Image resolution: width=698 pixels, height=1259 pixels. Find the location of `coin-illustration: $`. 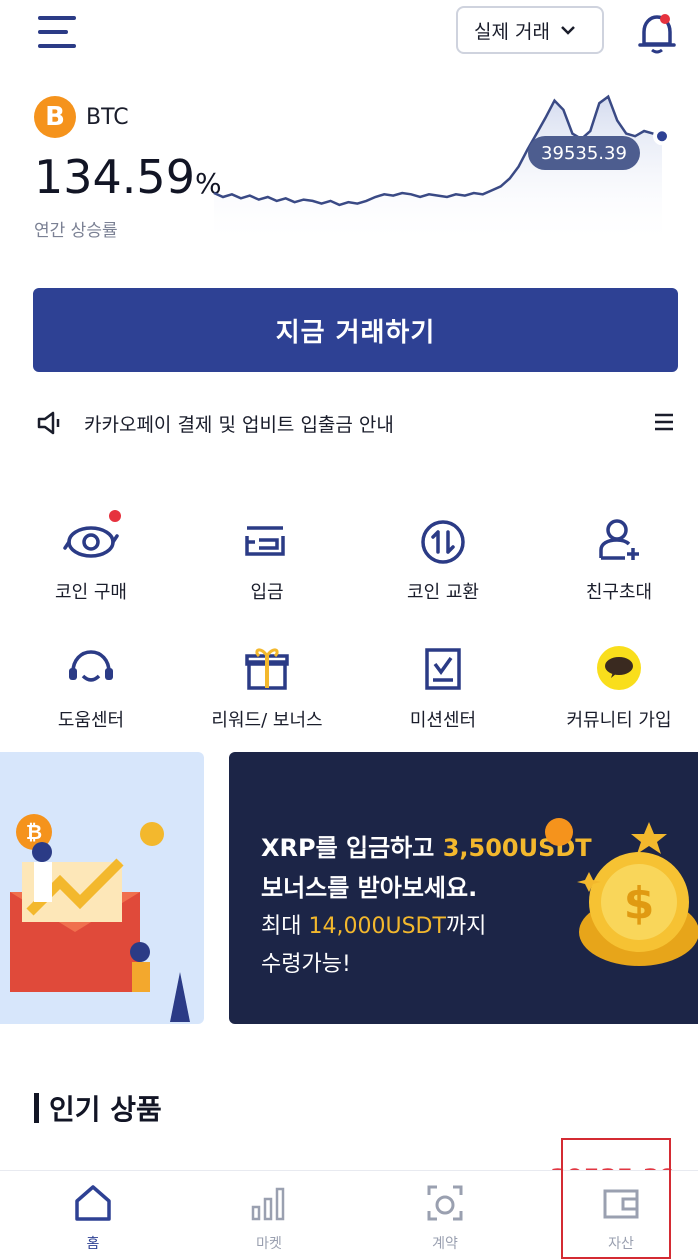

coin-illustration: $ is located at coordinates (621, 892).